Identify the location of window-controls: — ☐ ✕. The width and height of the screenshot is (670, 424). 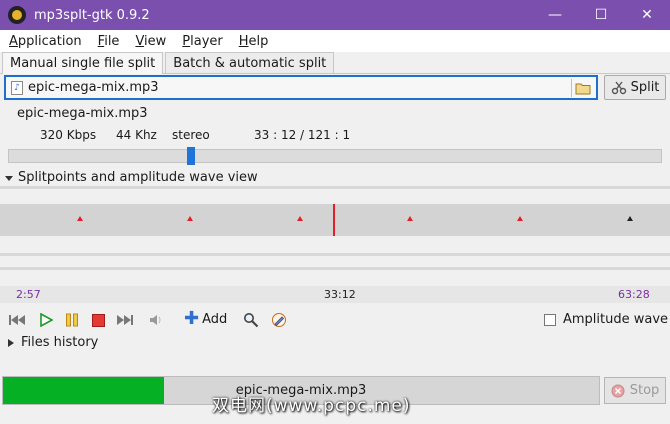
(601, 15).